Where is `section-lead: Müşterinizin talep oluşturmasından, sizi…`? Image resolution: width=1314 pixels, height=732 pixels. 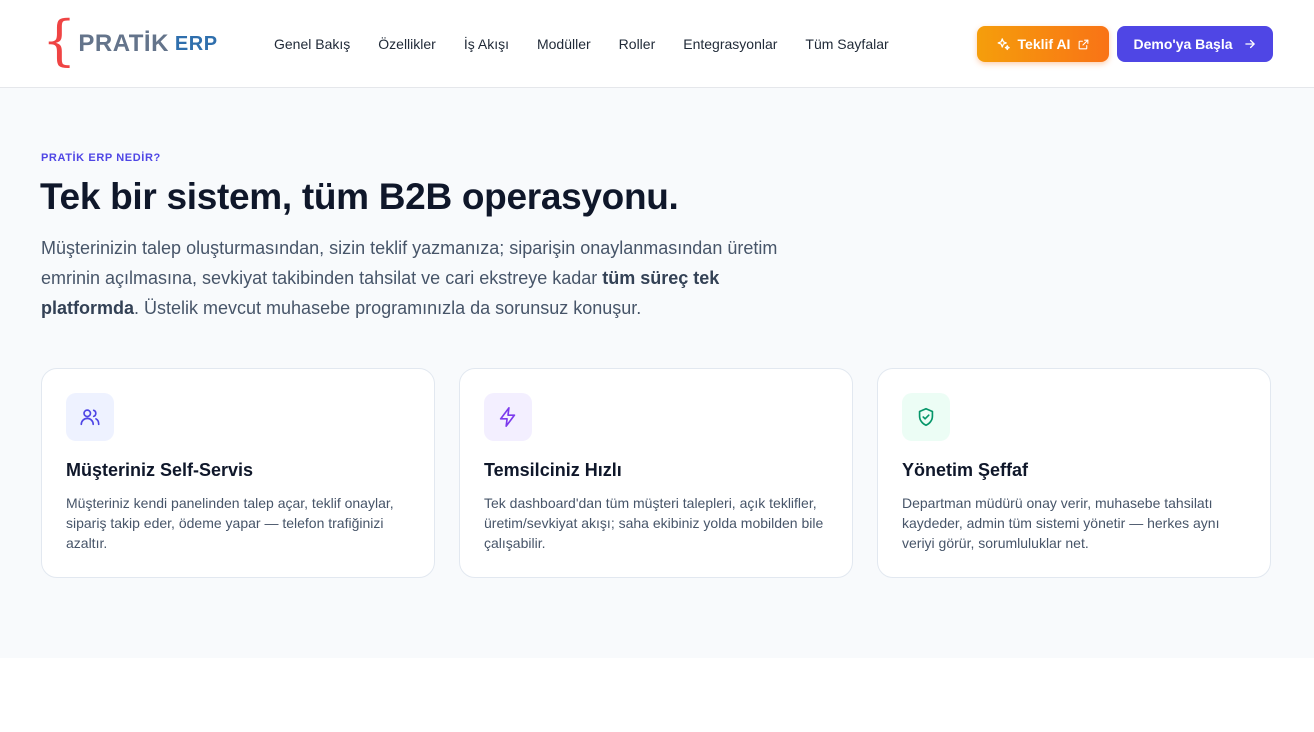 section-lead: Müşterinizin talep oluşturmasından, sizi… is located at coordinates (421, 278).